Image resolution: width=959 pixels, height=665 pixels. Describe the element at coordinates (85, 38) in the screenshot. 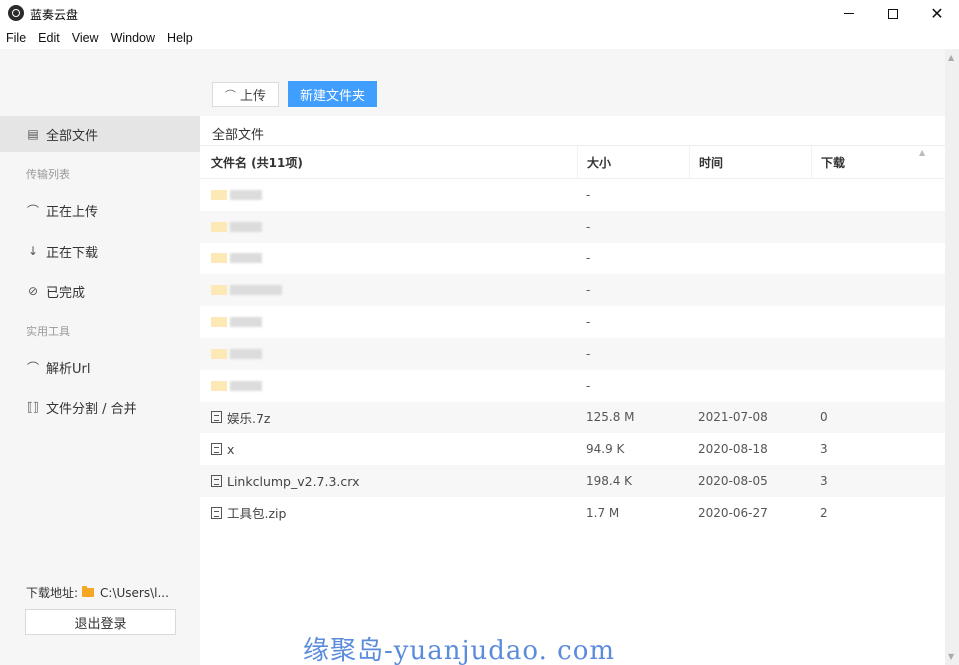

I see `menu-view: View` at that location.